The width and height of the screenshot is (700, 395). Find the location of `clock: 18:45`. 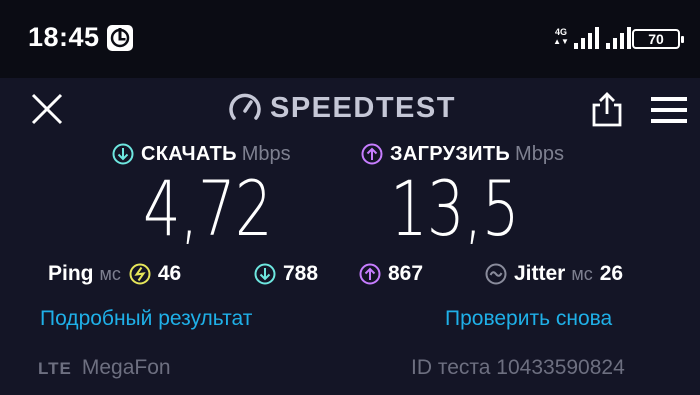

clock: 18:45 is located at coordinates (64, 37).